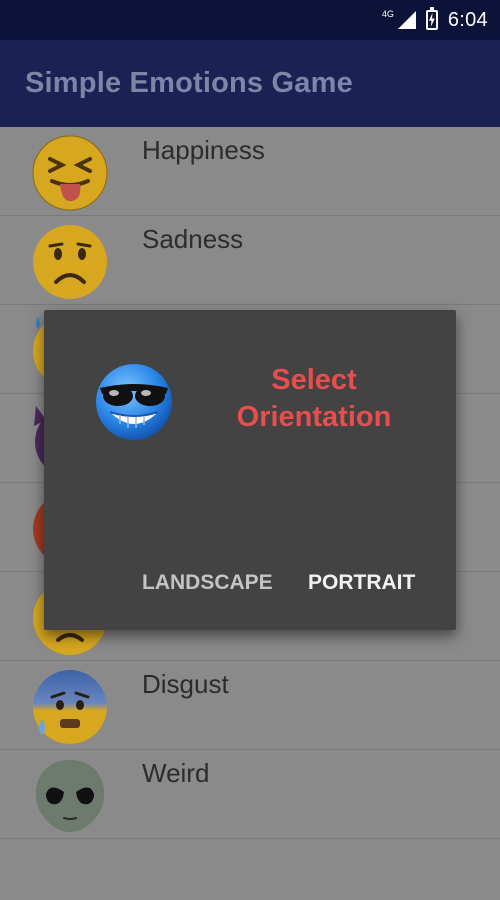 This screenshot has height=900, width=500. Describe the element at coordinates (314, 398) in the screenshot. I see `dialog-title: Select Orientation` at that location.